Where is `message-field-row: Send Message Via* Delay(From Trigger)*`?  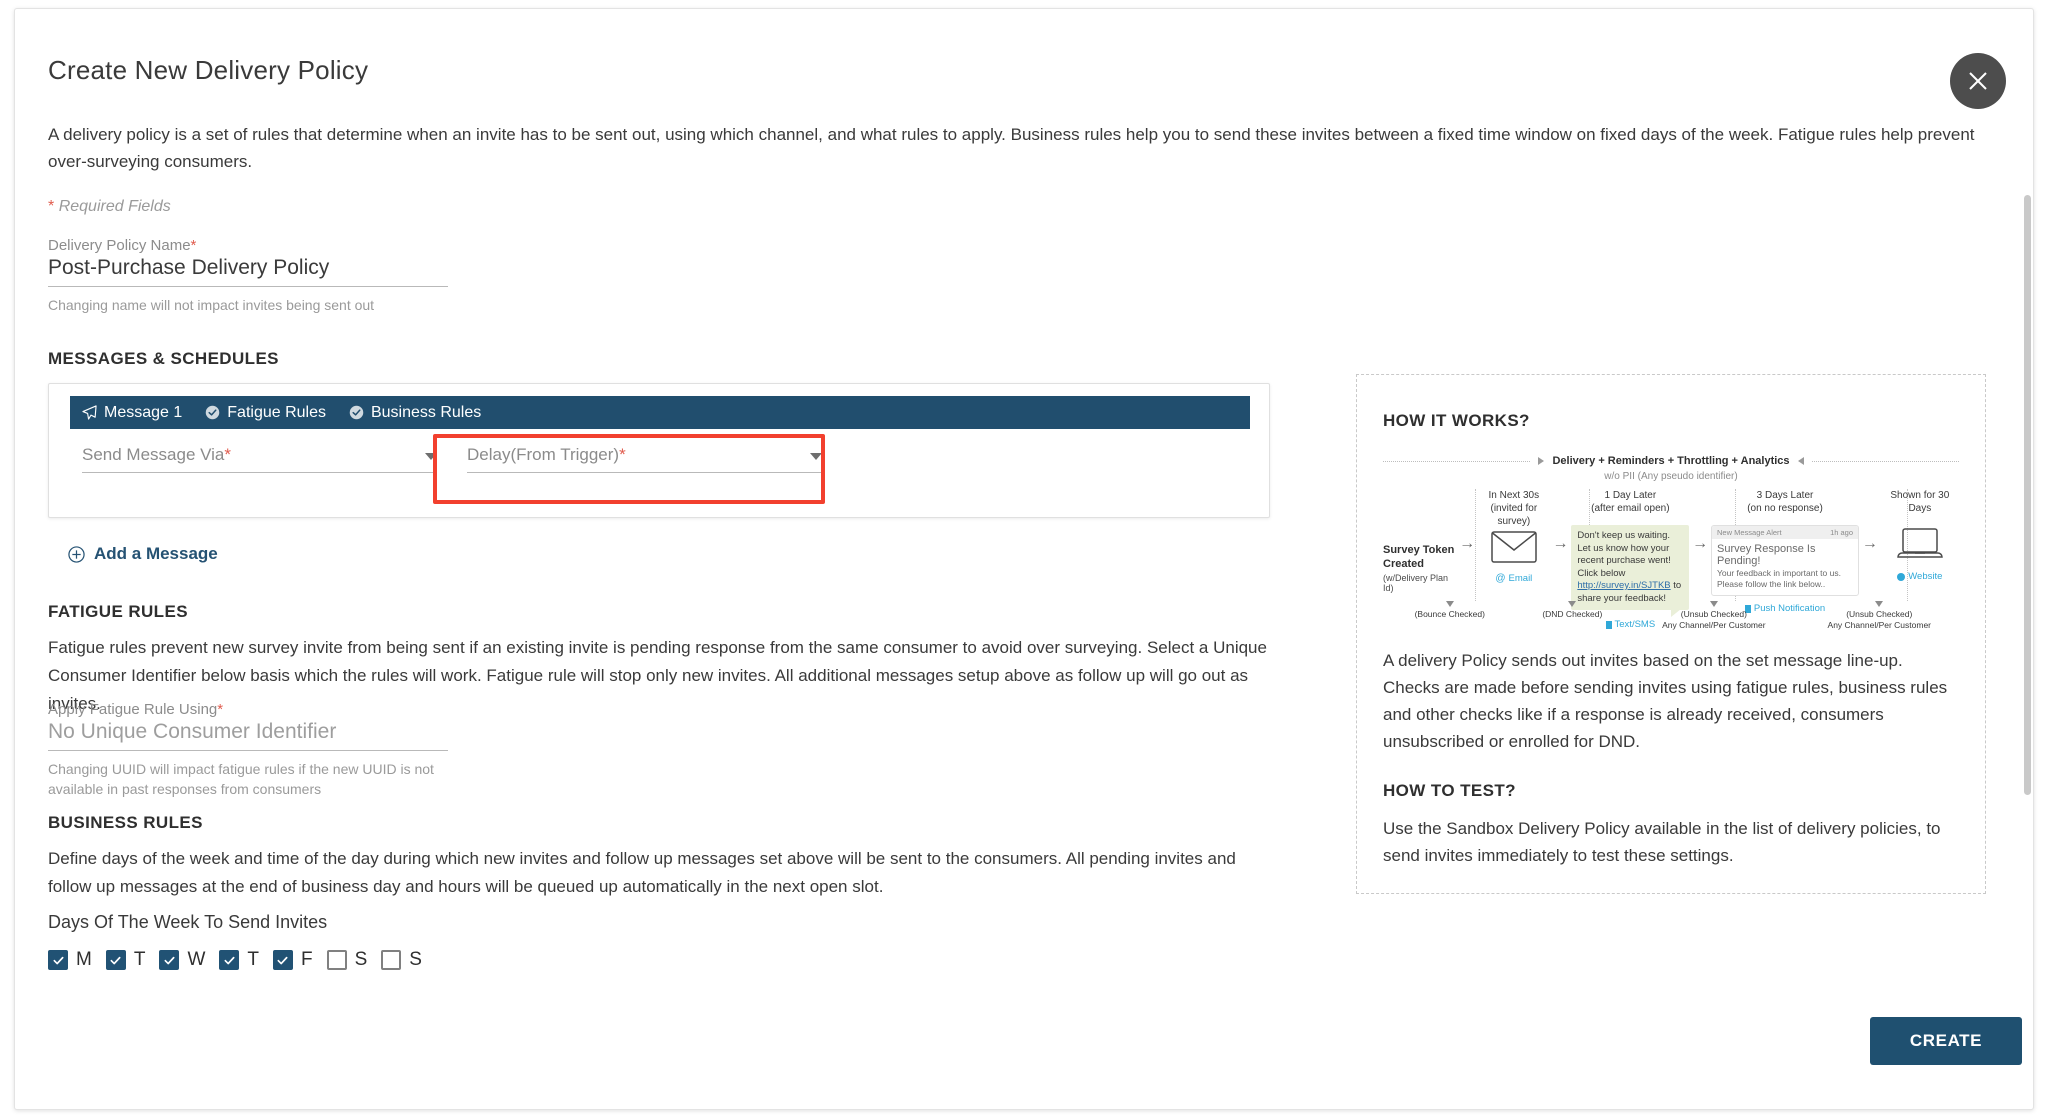 message-field-row: Send Message Via* Delay(From Trigger)* is located at coordinates (452, 457).